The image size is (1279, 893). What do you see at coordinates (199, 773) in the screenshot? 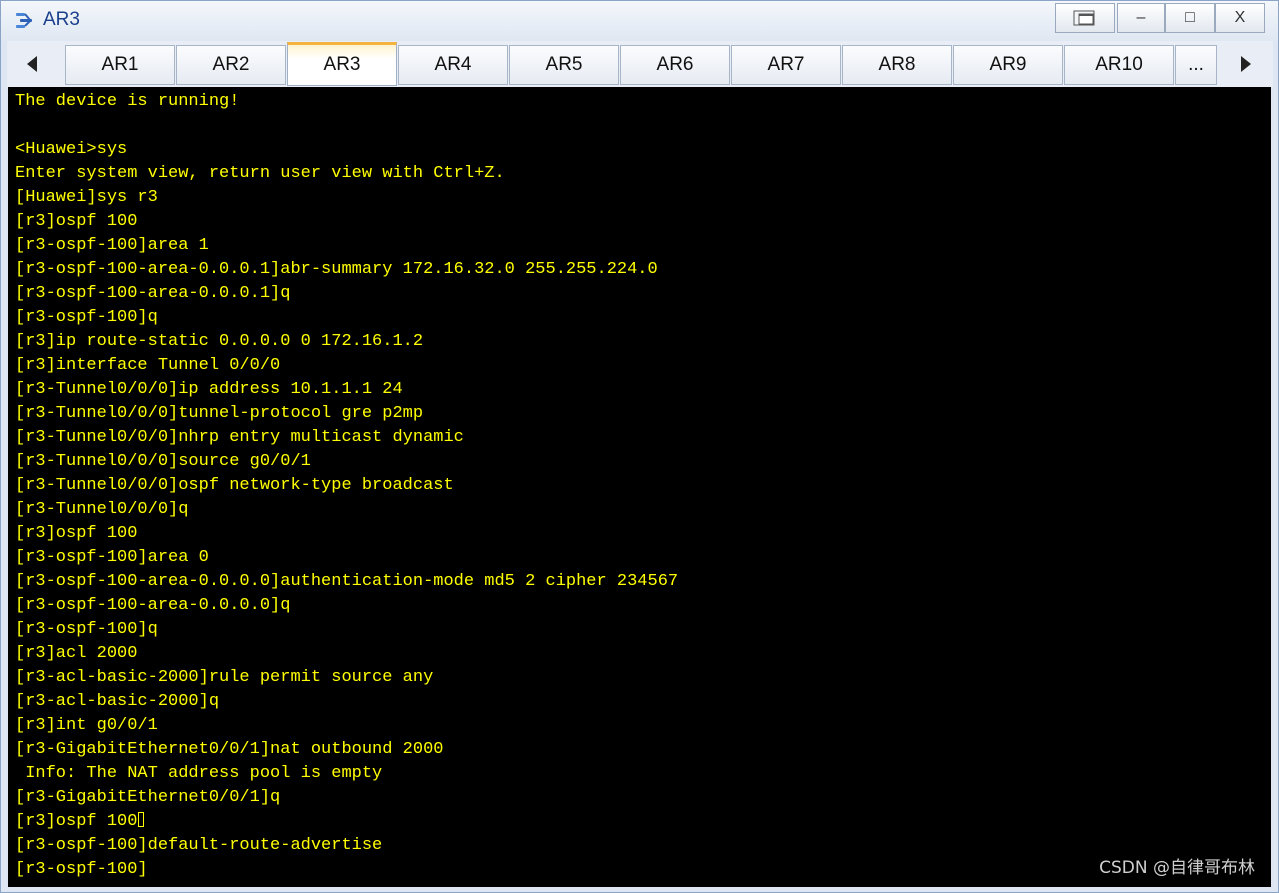
I see `terminal-line: Info: The NAT address pool is empty` at bounding box center [199, 773].